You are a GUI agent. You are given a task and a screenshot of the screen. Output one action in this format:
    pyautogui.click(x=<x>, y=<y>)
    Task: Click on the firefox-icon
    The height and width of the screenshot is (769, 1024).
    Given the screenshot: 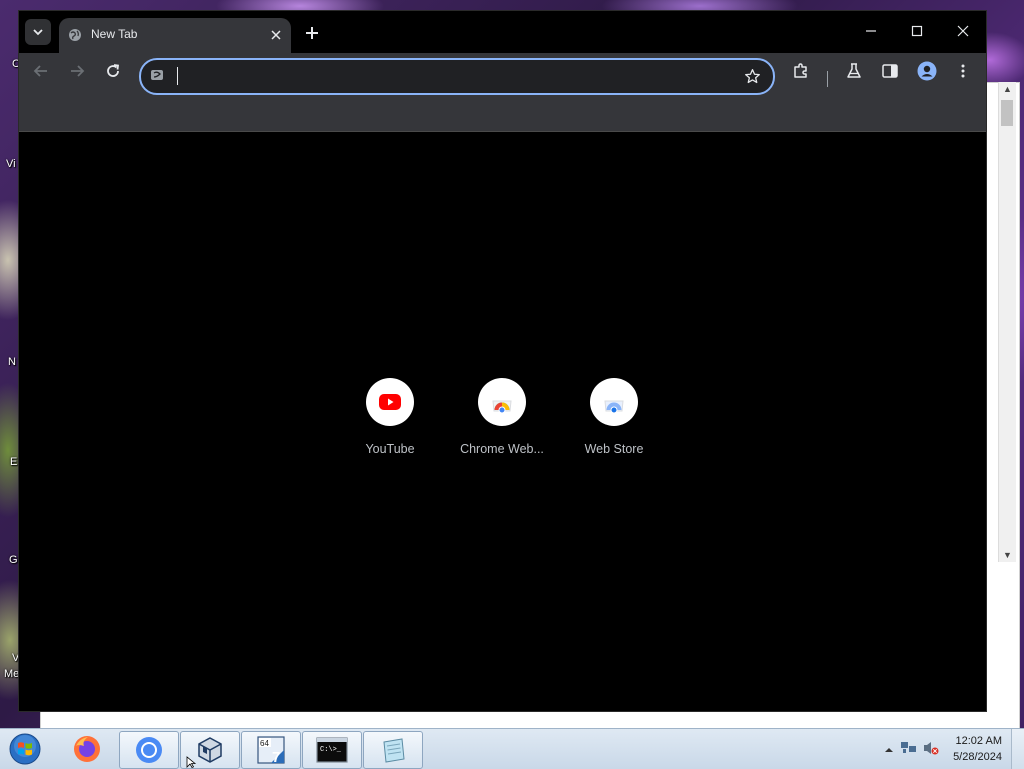 What is the action you would take?
    pyautogui.click(x=87, y=749)
    